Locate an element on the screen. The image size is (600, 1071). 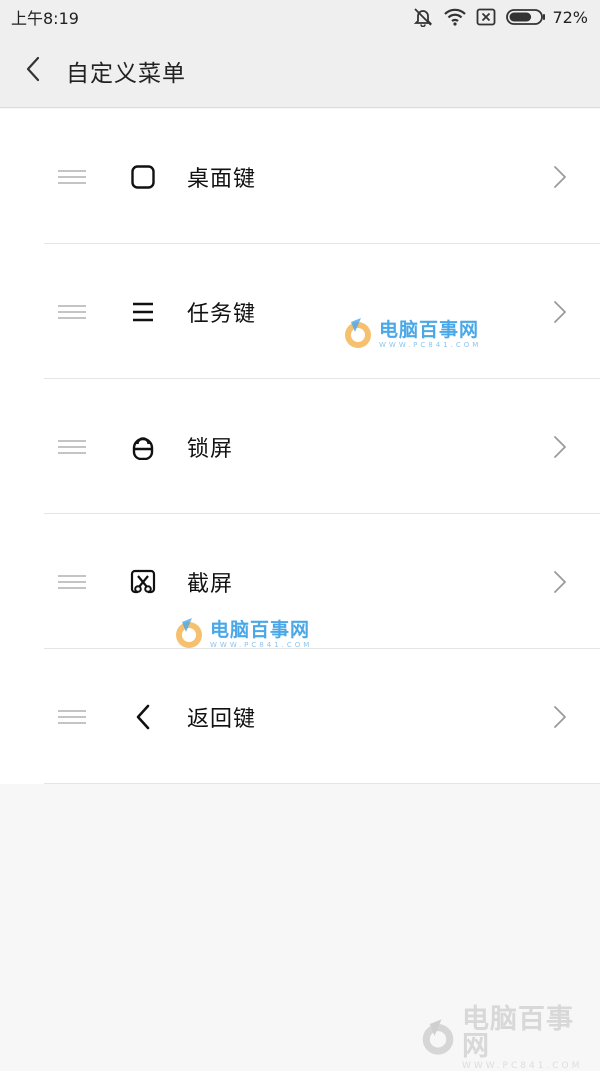
watermark: 电脑百事网 WWW.PC841.COM is located at coordinates (509, 1038).